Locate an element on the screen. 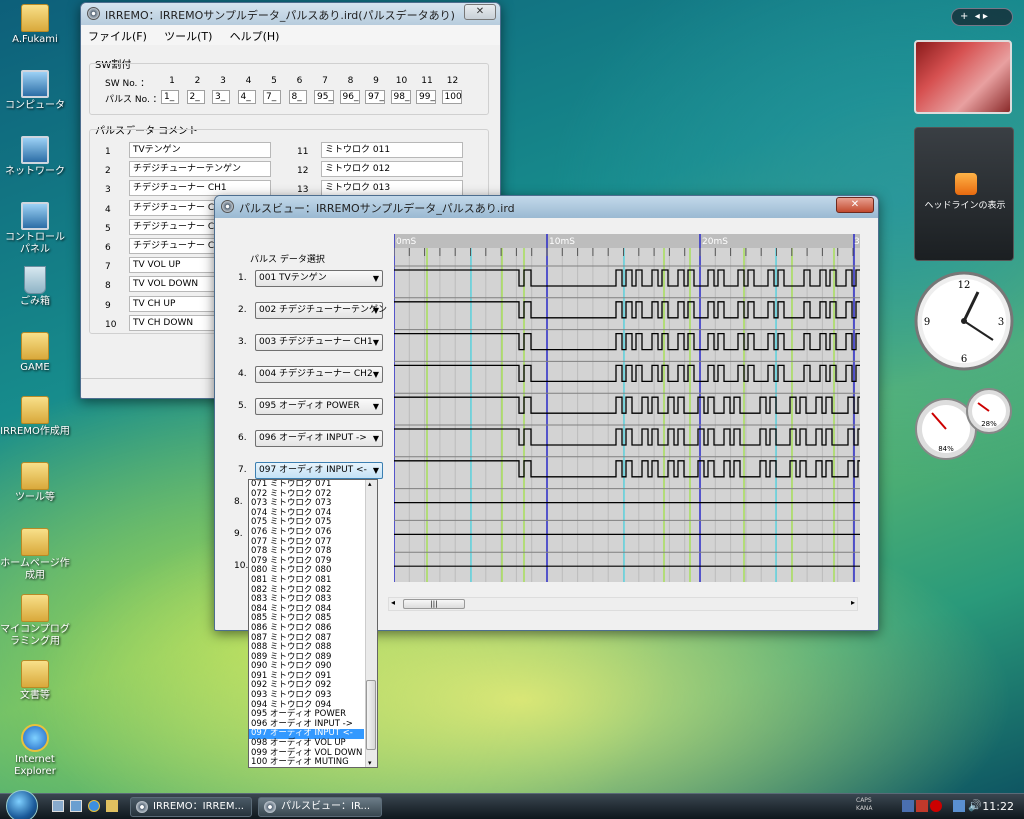 The height and width of the screenshot is (819, 1024). desktop-icon-recycle-bin: ごみ箱 is located at coordinates (35, 287).